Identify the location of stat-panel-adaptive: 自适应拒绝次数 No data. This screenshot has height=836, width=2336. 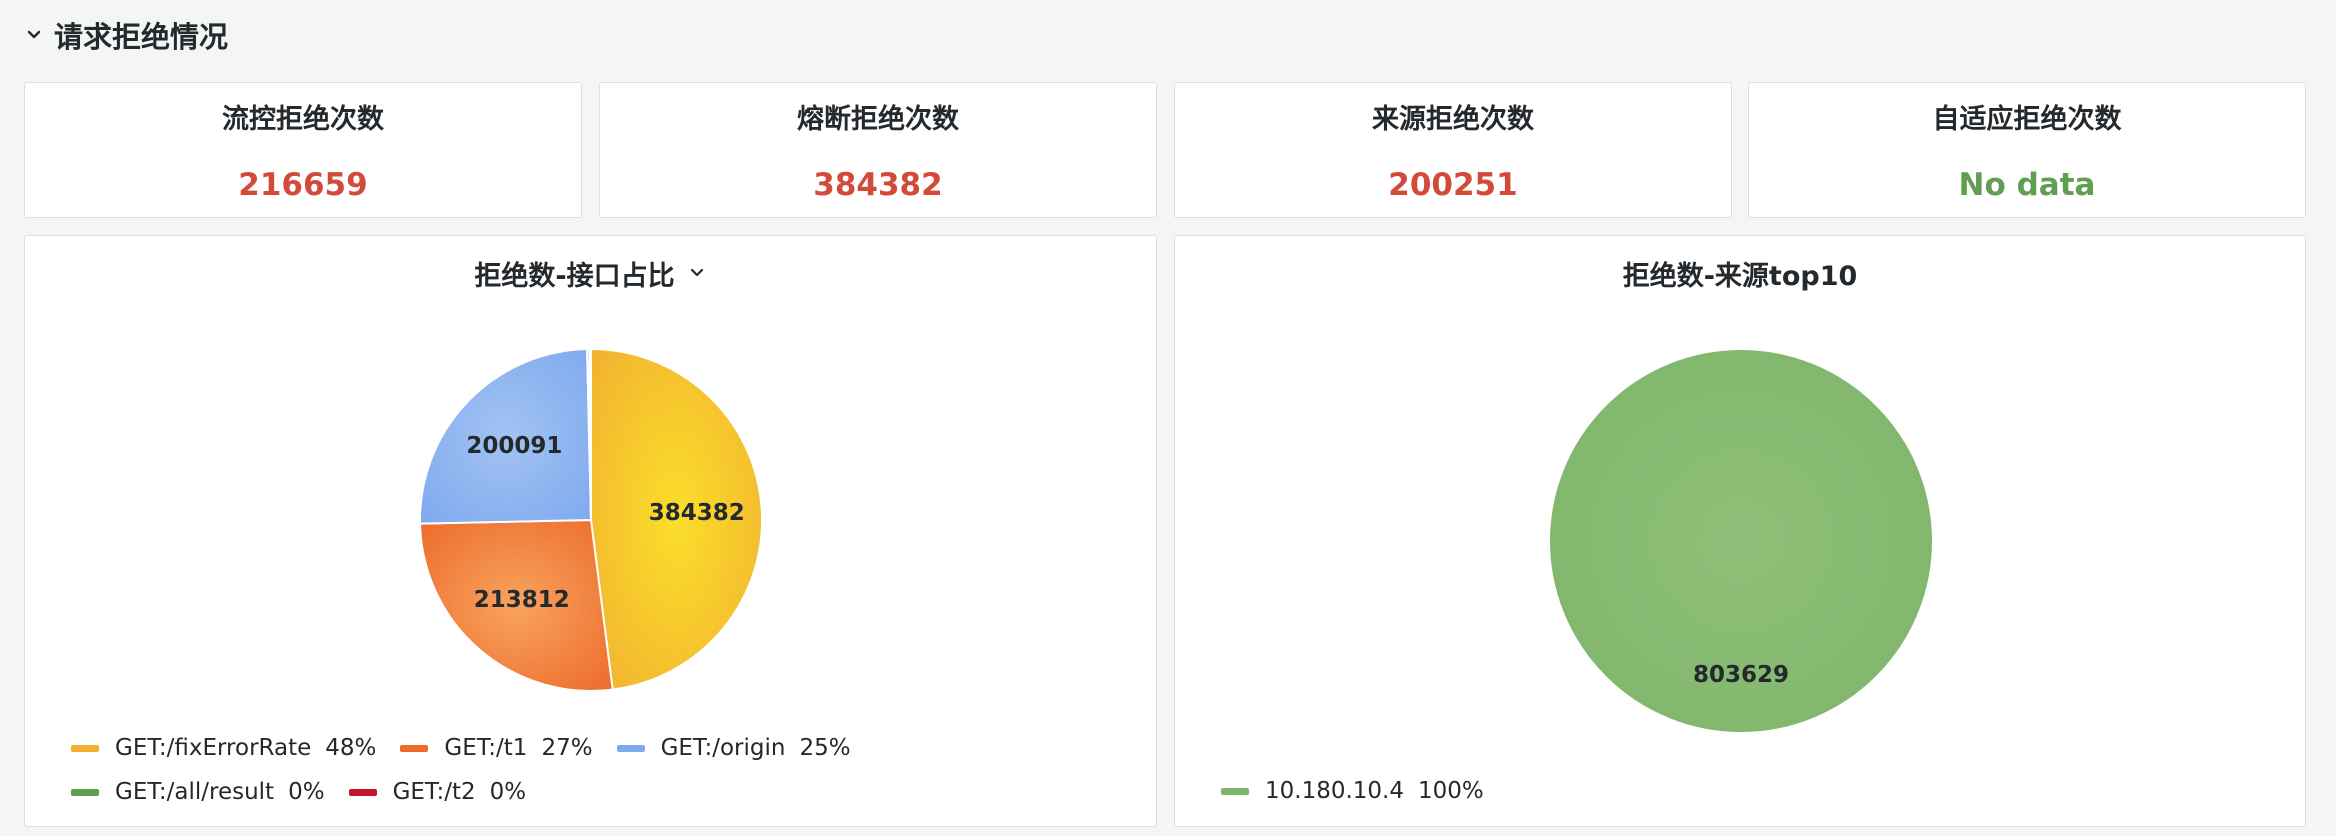
(2027, 150).